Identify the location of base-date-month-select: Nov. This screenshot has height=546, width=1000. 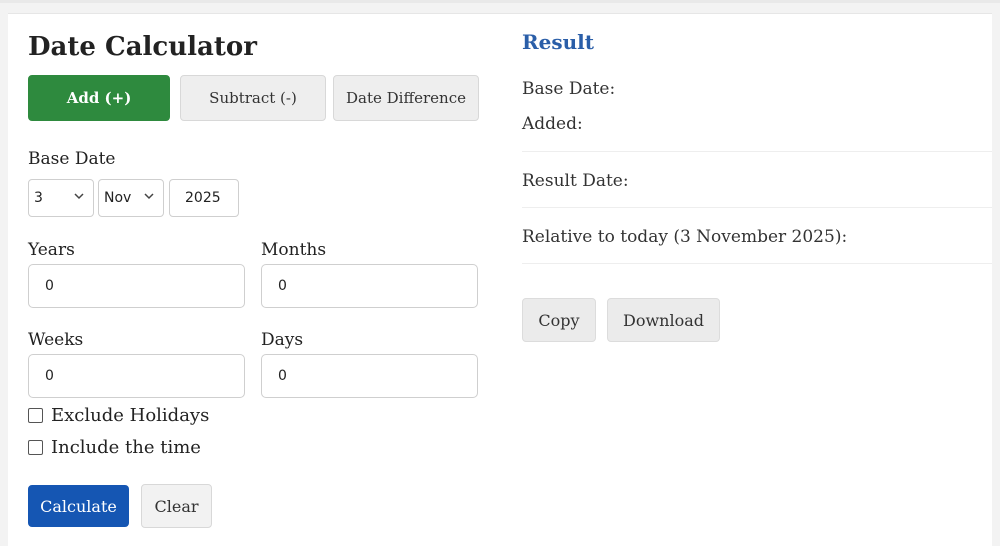
(131, 198).